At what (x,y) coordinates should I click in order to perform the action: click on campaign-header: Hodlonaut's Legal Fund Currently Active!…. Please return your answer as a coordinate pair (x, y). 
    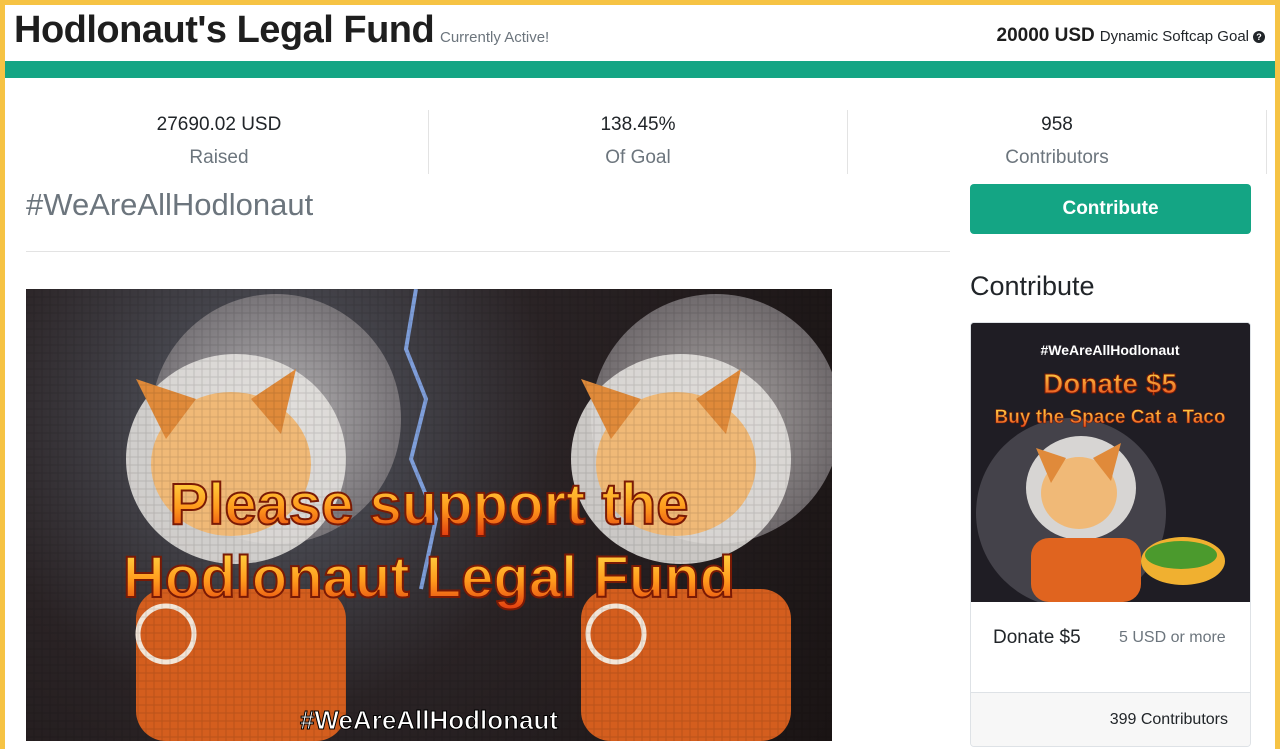
    Looking at the image, I should click on (640, 33).